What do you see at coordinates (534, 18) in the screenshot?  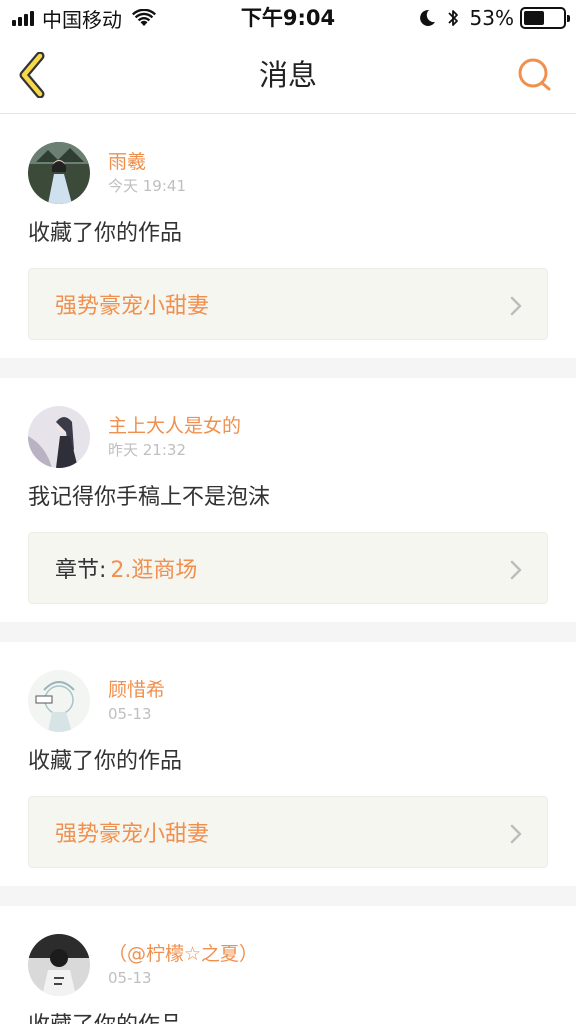 I see `battery-fill` at bounding box center [534, 18].